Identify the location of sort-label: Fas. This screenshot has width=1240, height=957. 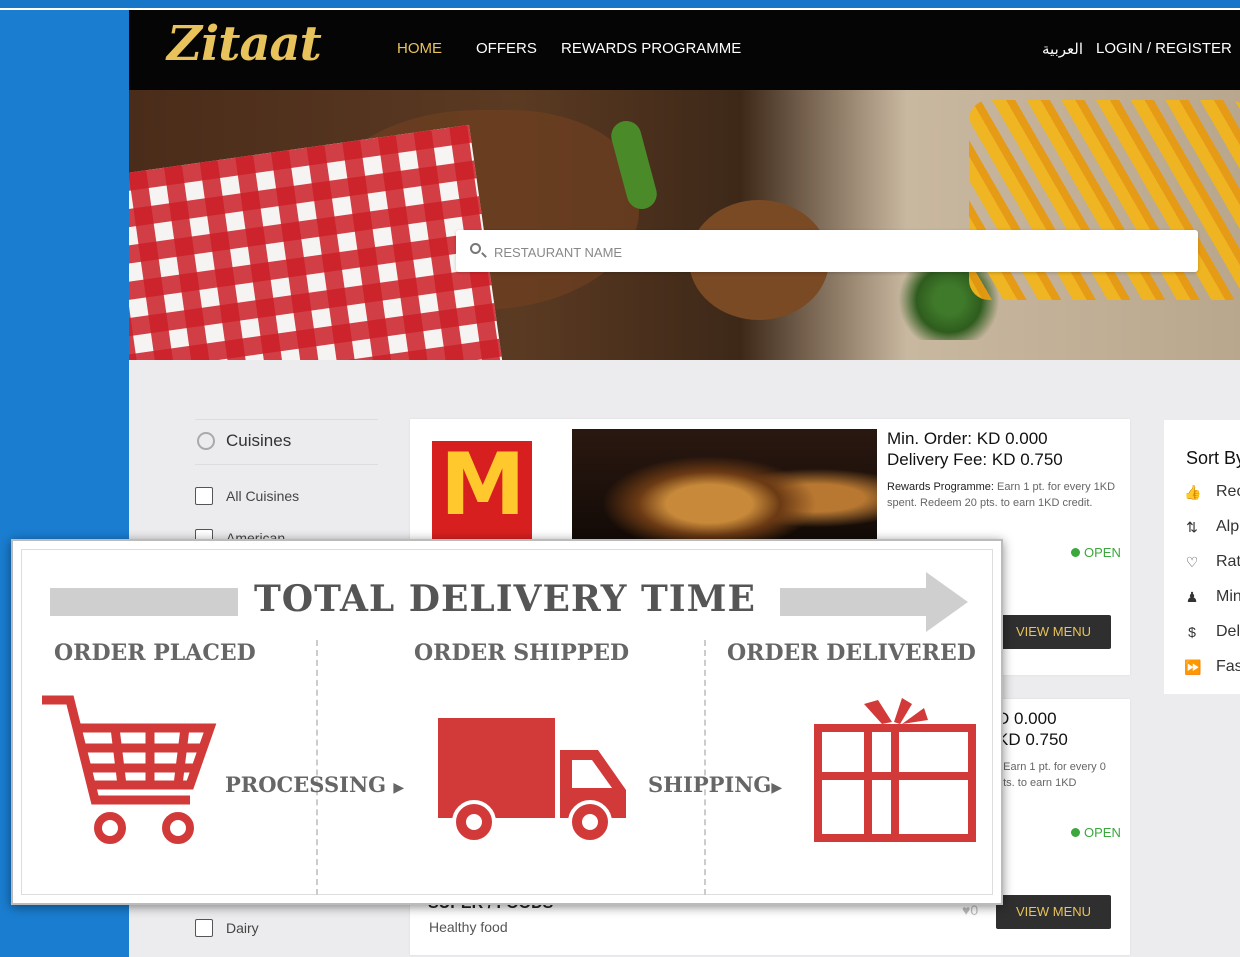
(1228, 666).